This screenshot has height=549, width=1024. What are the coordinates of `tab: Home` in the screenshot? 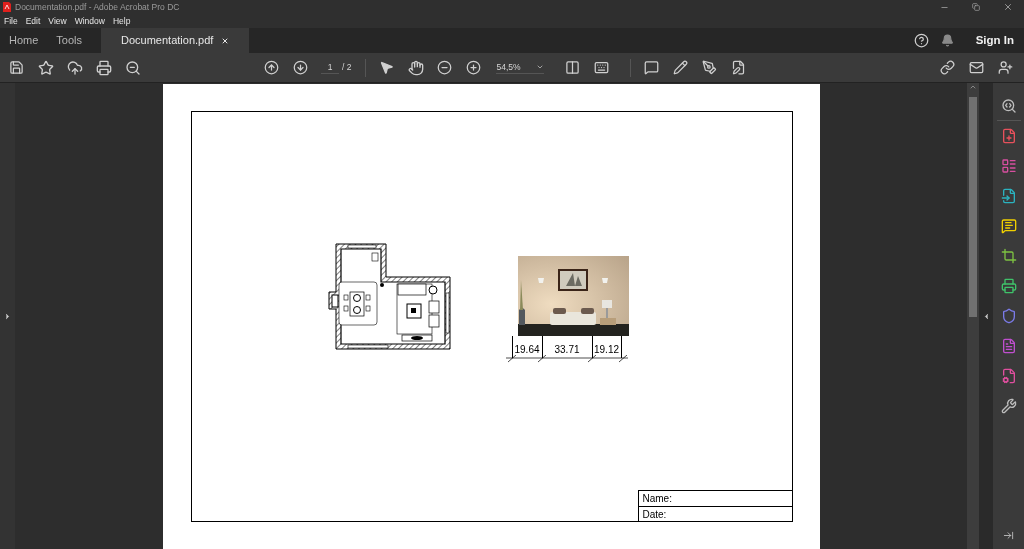 It's located at (24, 40).